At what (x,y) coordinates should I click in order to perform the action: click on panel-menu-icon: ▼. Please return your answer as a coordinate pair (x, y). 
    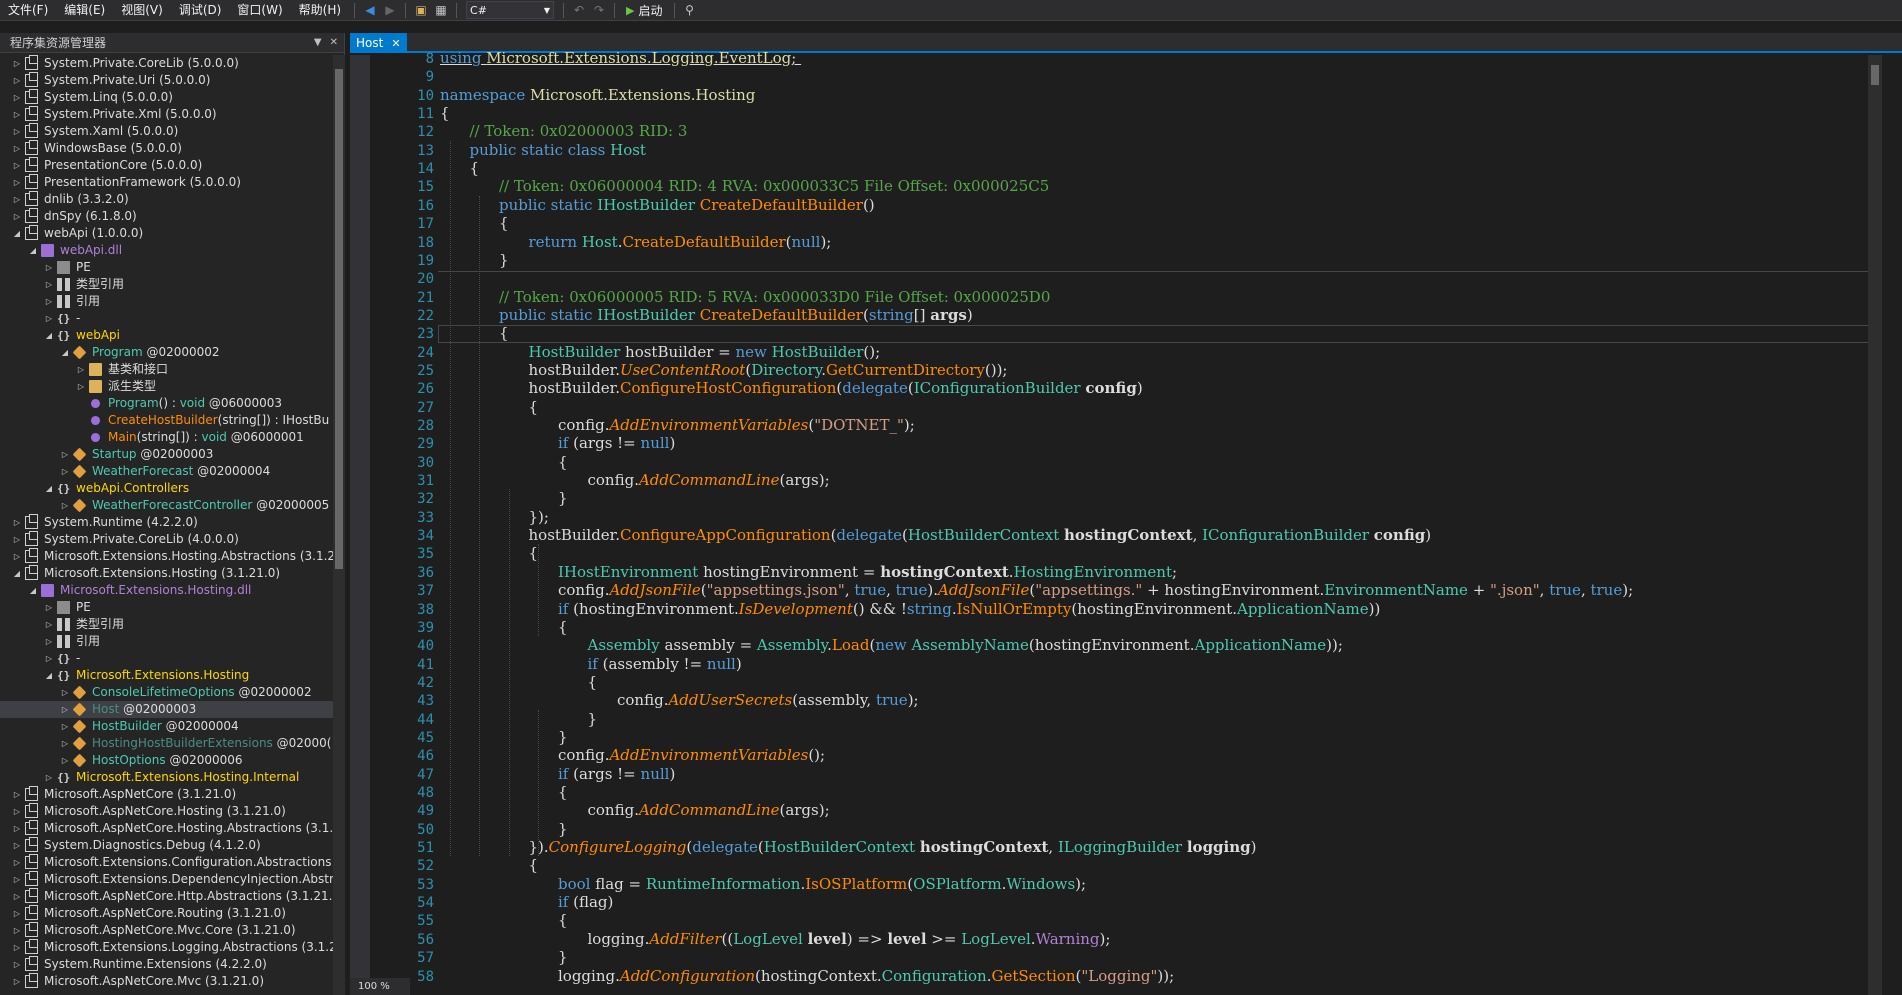
    Looking at the image, I should click on (318, 42).